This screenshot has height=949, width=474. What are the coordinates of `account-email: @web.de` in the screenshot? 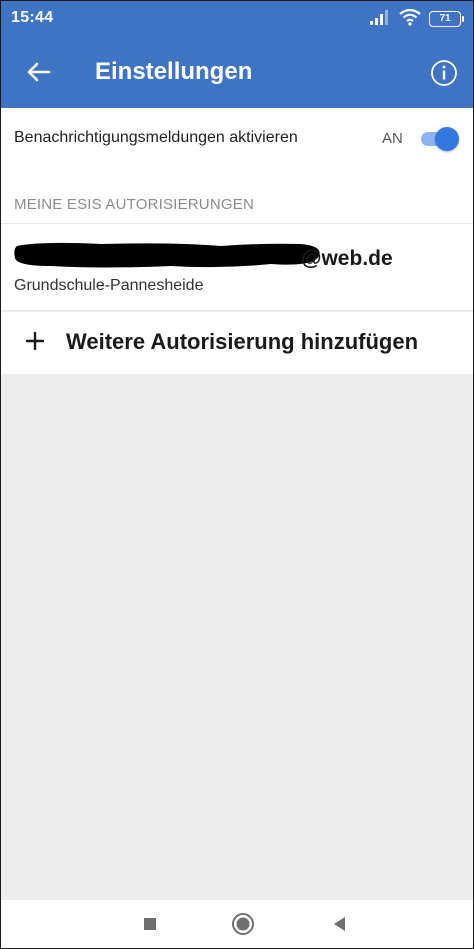 It's located at (347, 258).